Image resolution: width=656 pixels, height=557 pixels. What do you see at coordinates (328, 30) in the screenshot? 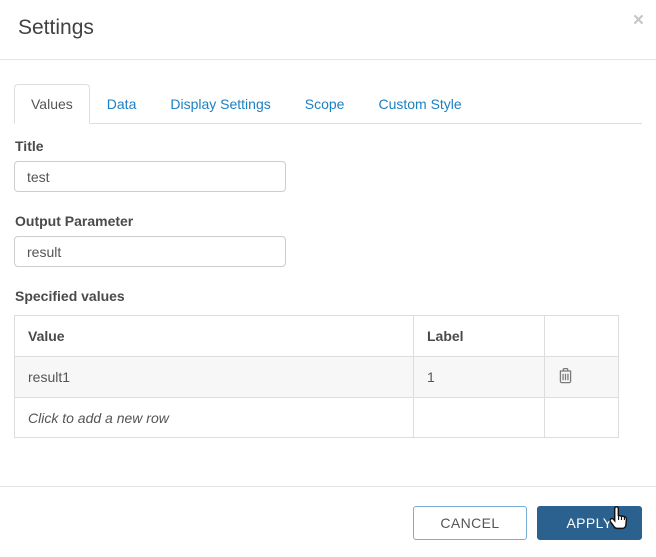
I see `dialog-header: Settings ×` at bounding box center [328, 30].